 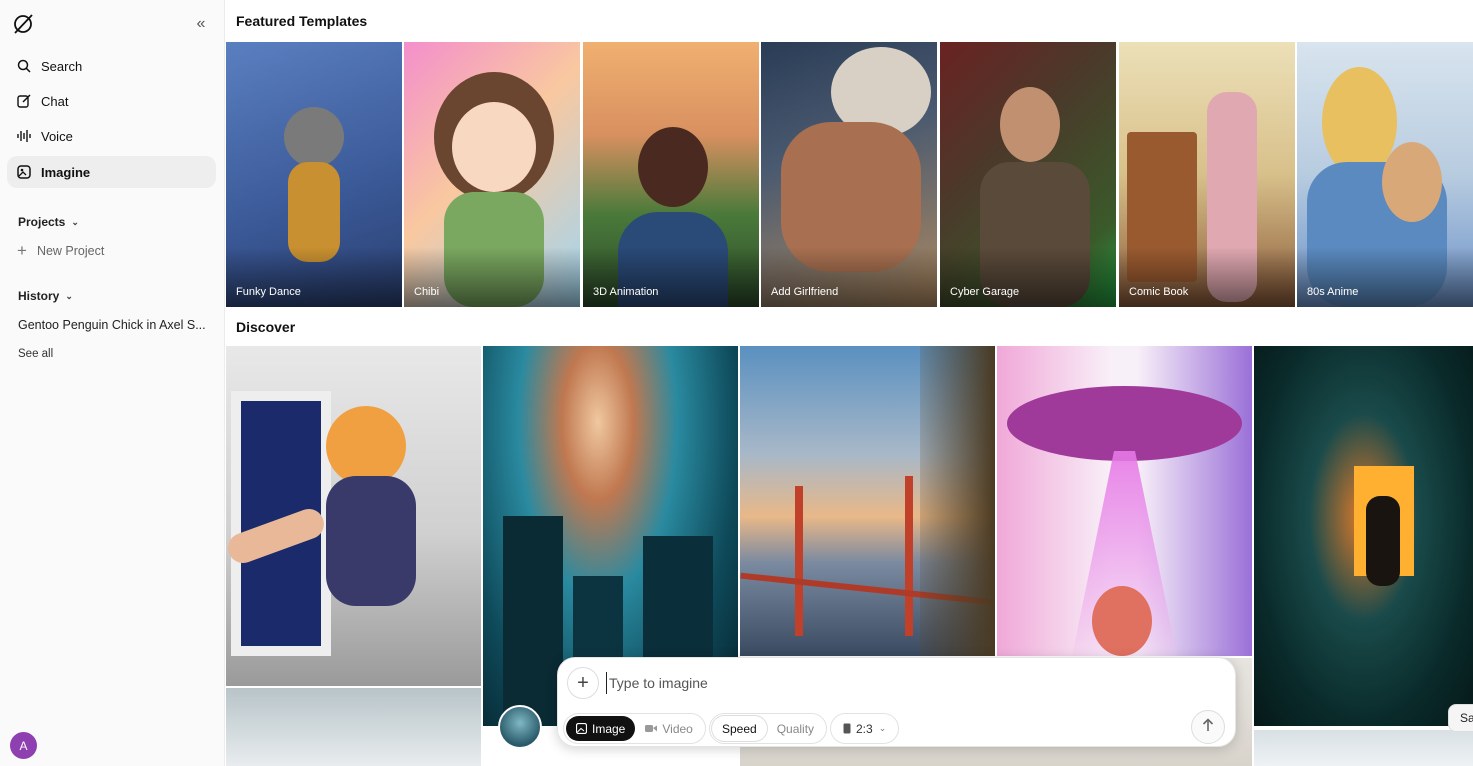 I want to click on template-label: Comic Book, so click(x=1159, y=292).